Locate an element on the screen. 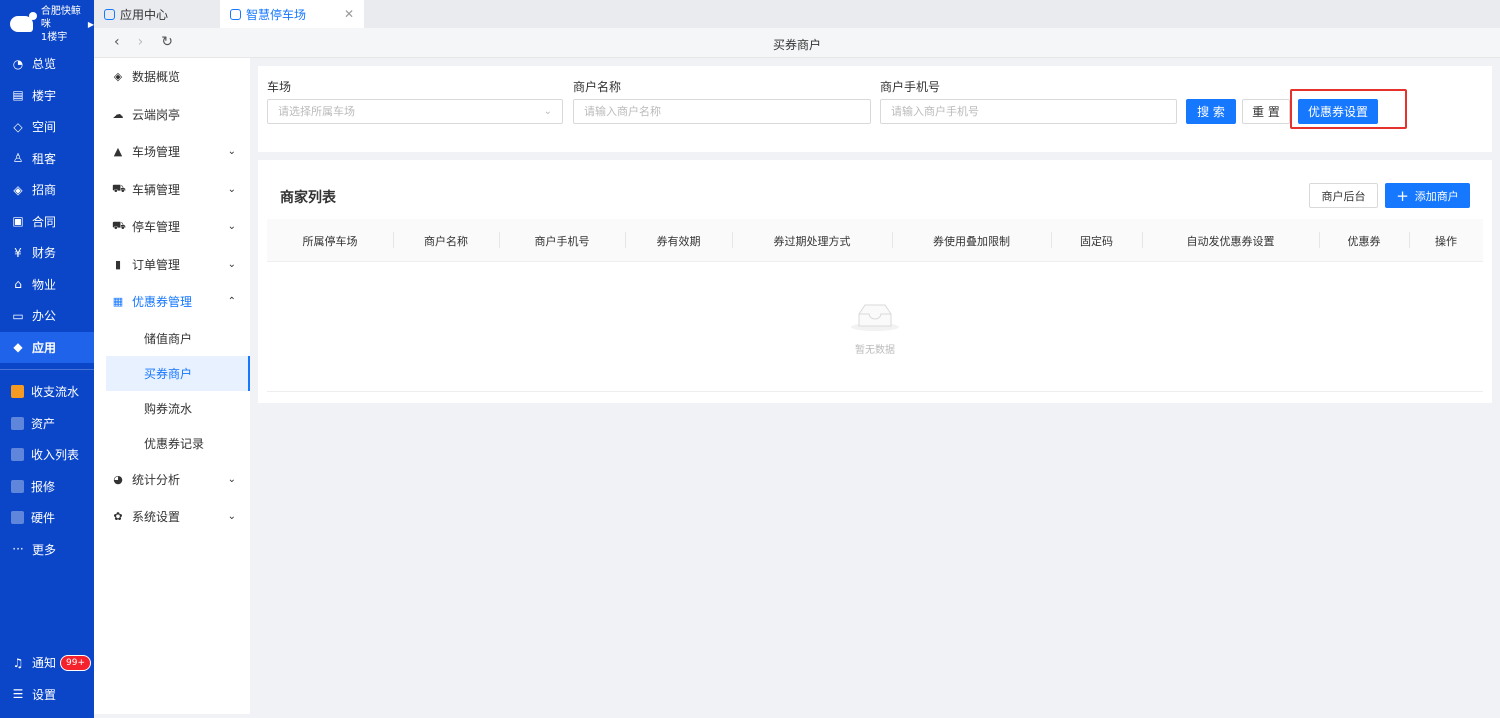 The width and height of the screenshot is (1500, 718). merchant-backend-button: 商户后台 is located at coordinates (1343, 195).